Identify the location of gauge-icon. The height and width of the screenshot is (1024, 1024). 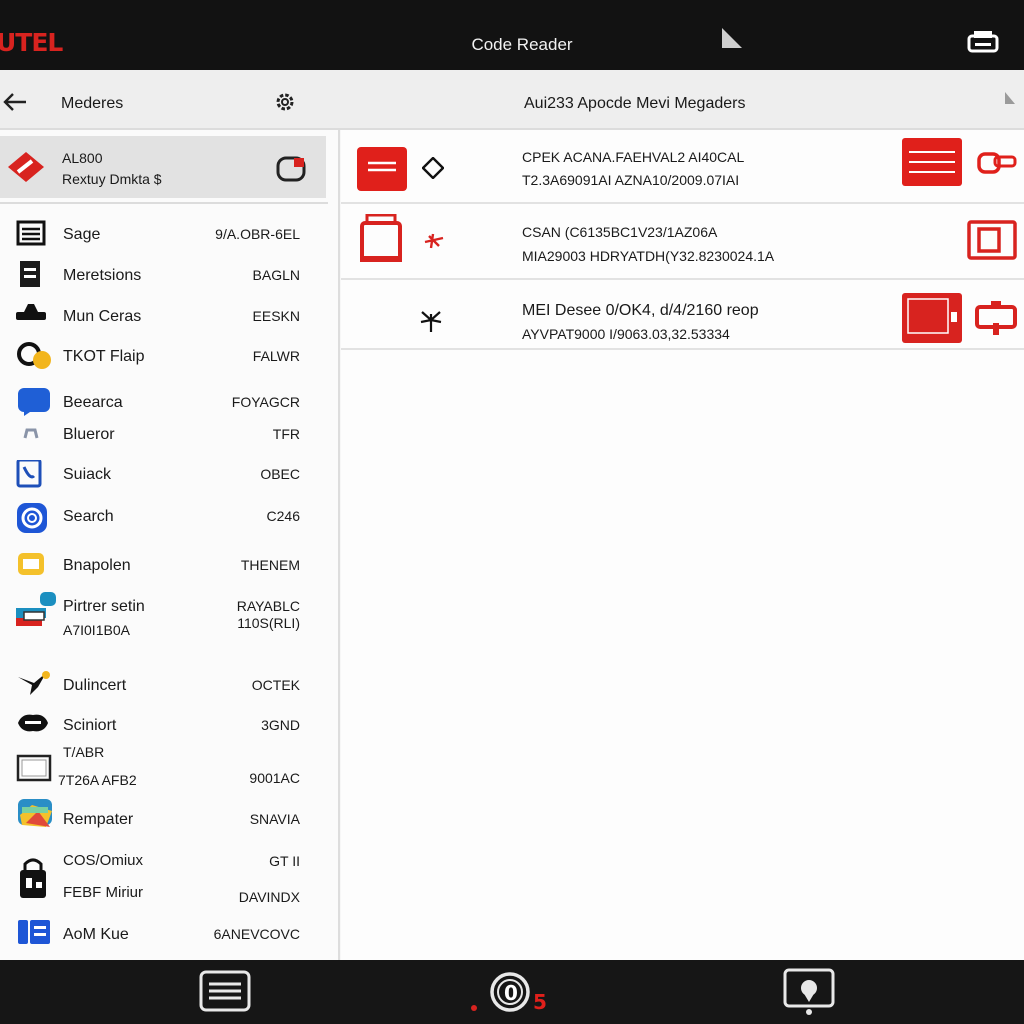
(36, 359).